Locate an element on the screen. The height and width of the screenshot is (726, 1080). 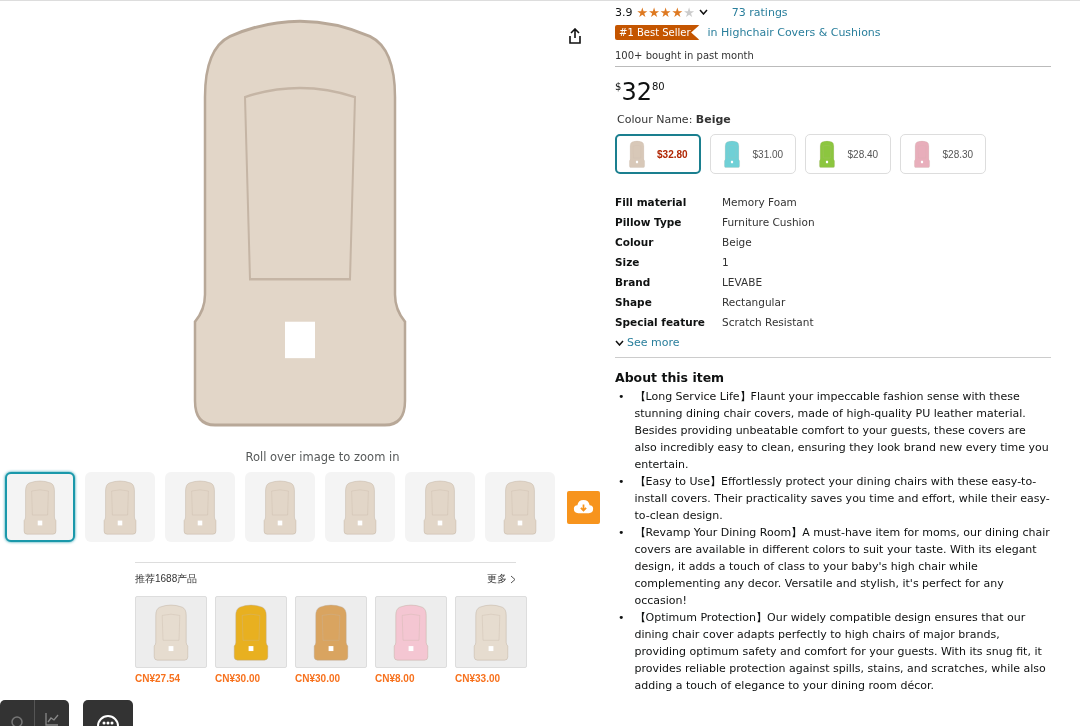
feature-bullet: 【Optimum Protection】Our widely compatible design ensures that our dining chair cover adapts perfectly to high chairs of major brands, providing optimum safety and comfort for your guests. With its snug fit, it provides reliable protection against spills, stains, and scratches, while also adding a touch of elegance to your dining room décor. is located at coordinates (840, 652).